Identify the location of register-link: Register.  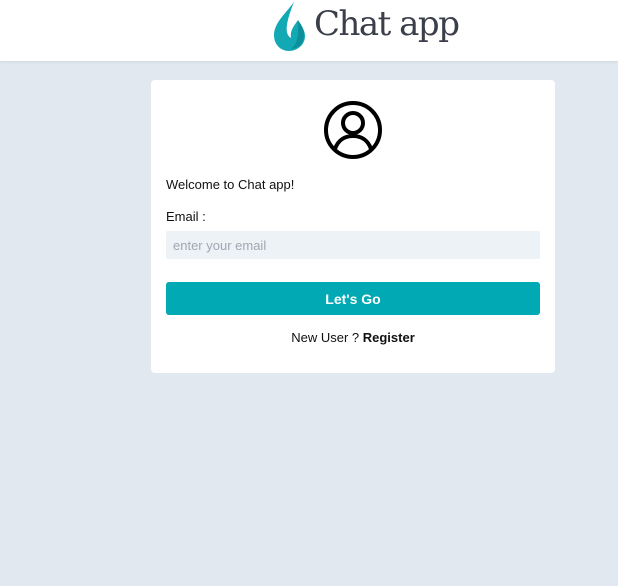
(389, 337).